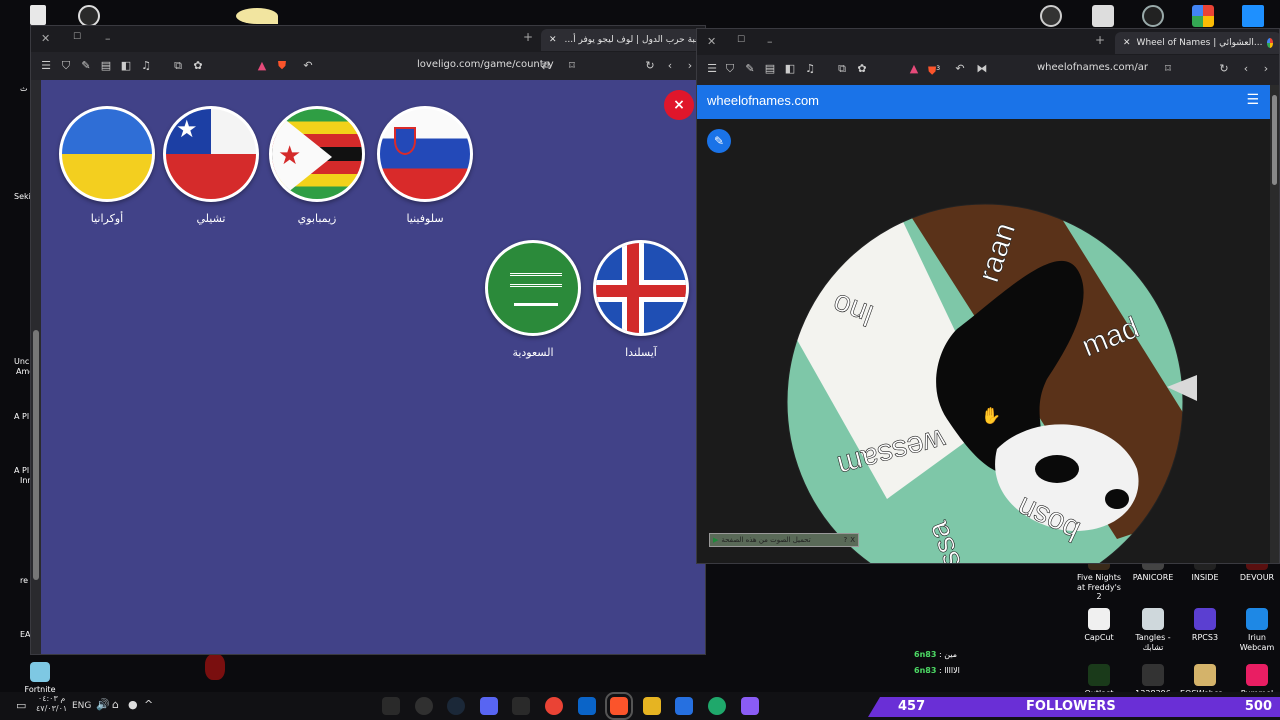  I want to click on epic-games-icon, so click(391, 706).